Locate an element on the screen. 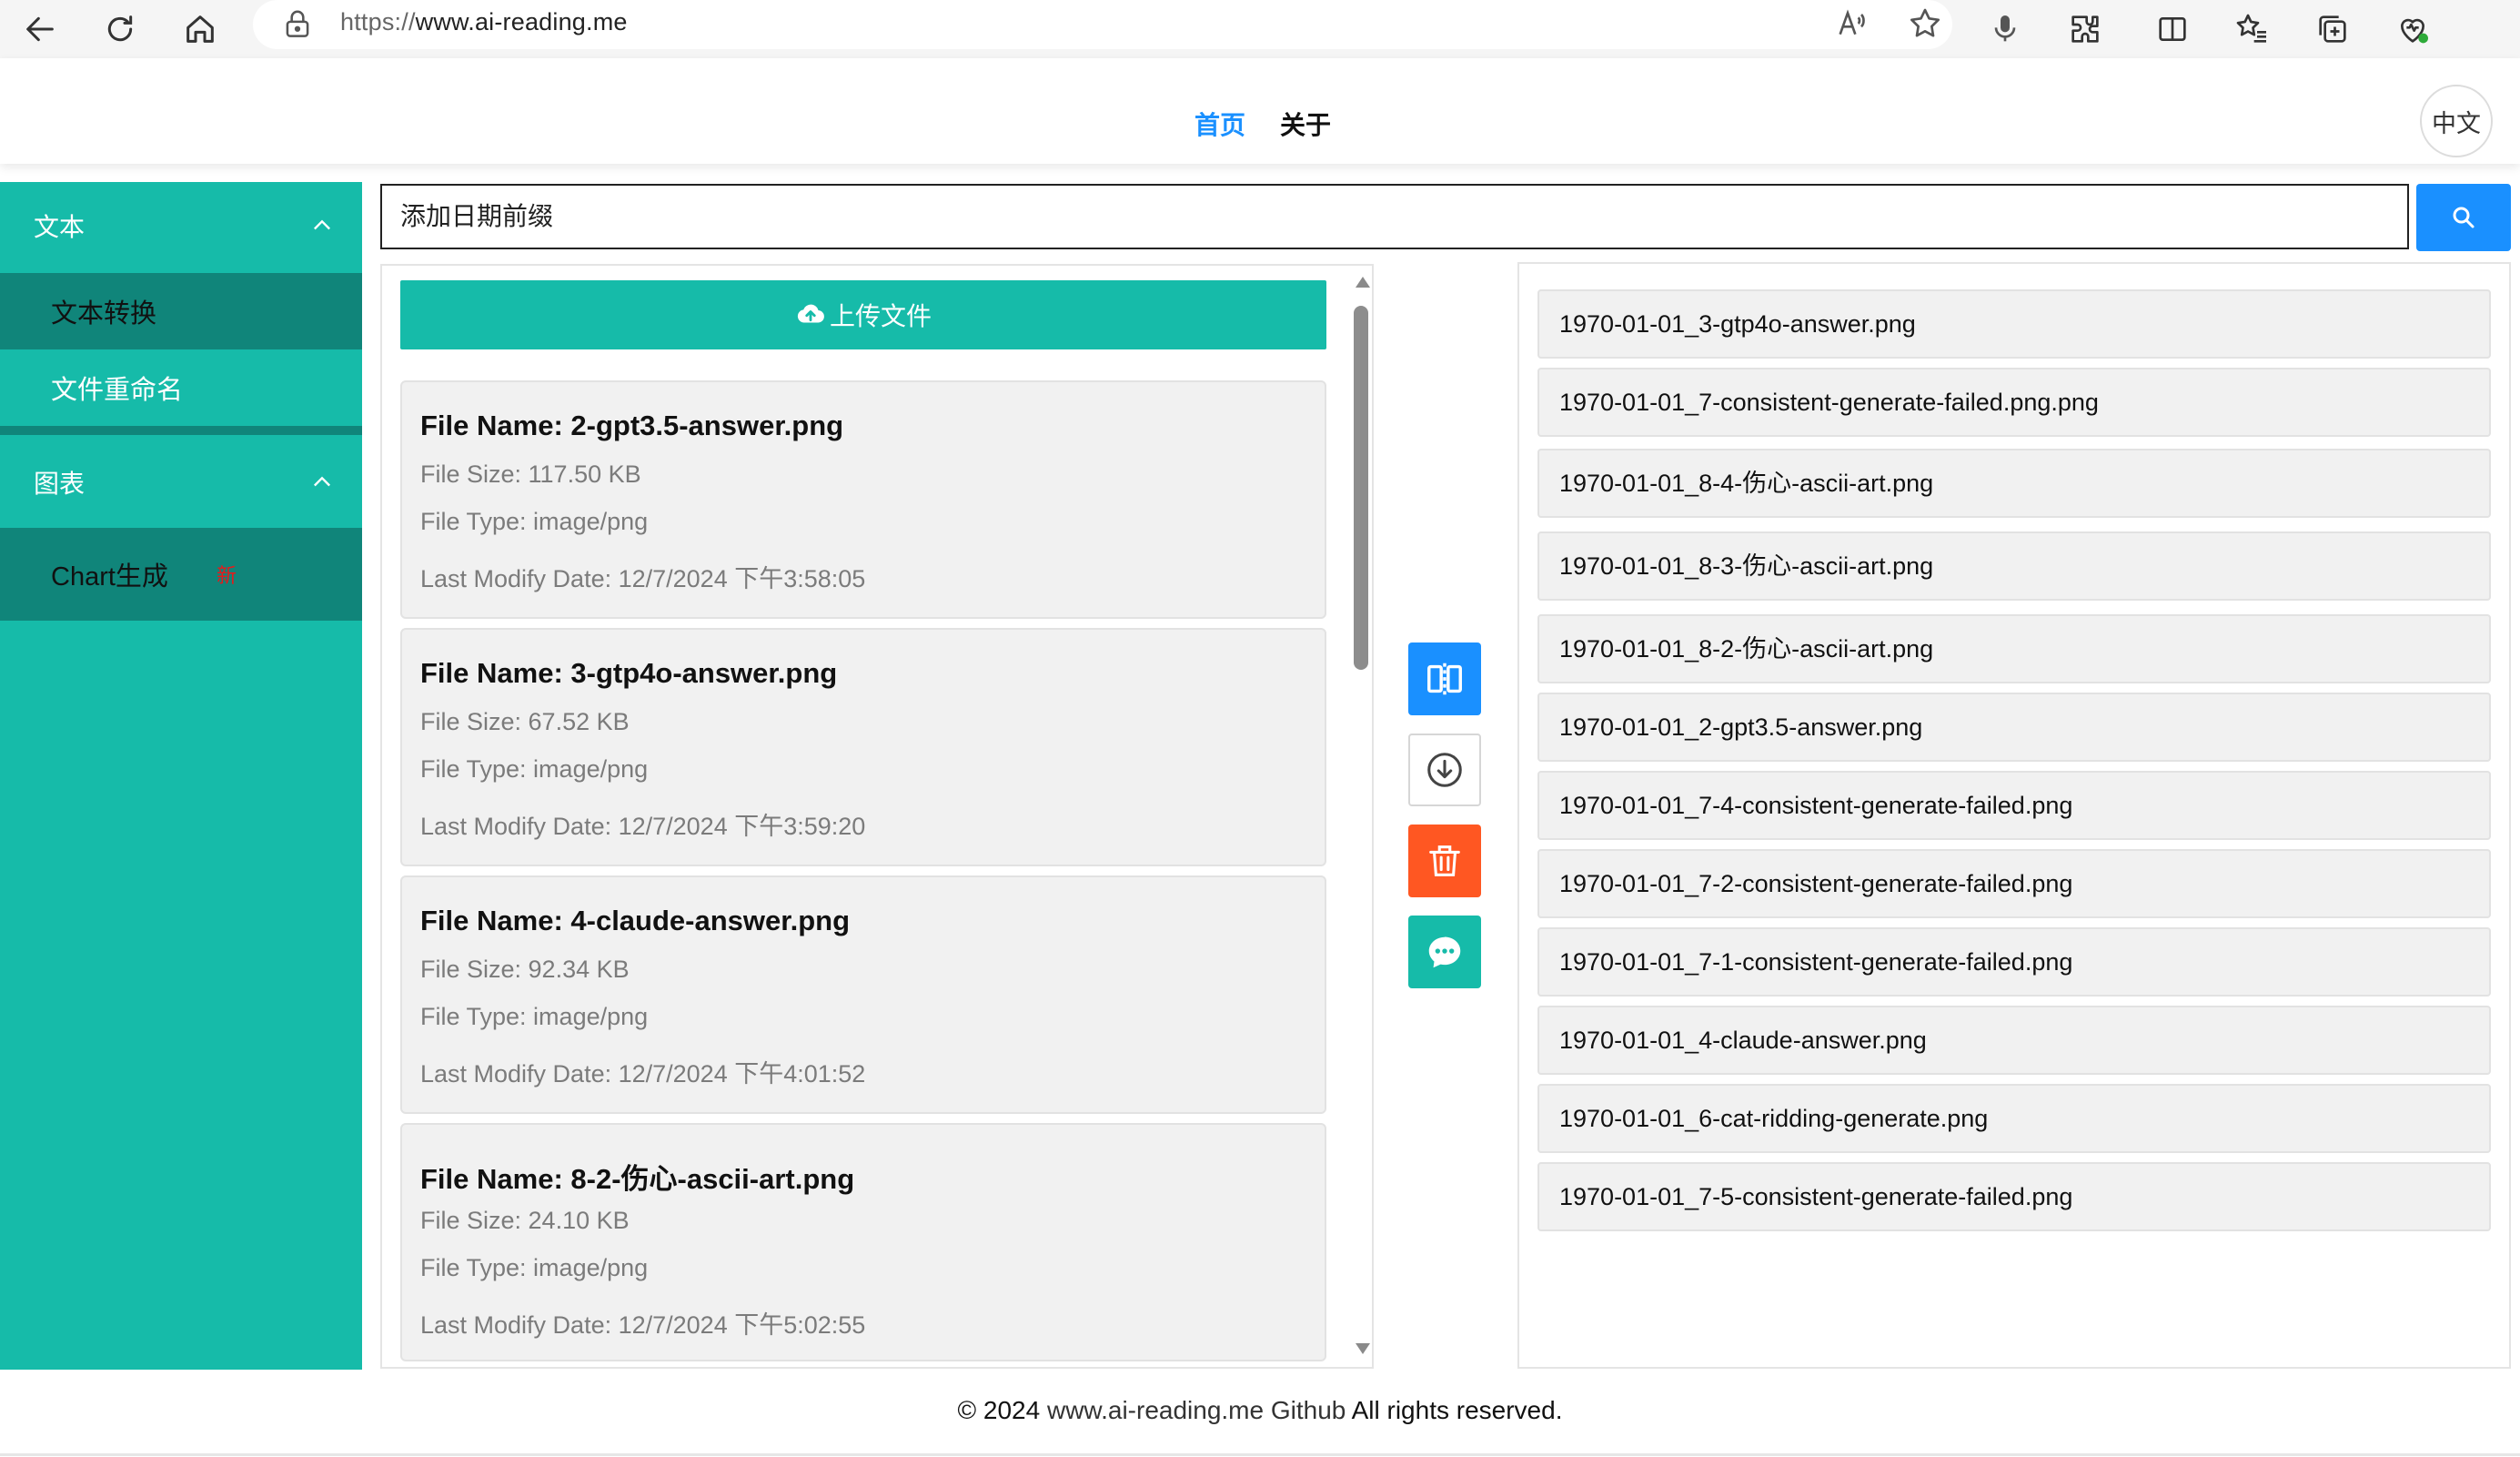 This screenshot has height=1457, width=2520. download-button is located at coordinates (1445, 770).